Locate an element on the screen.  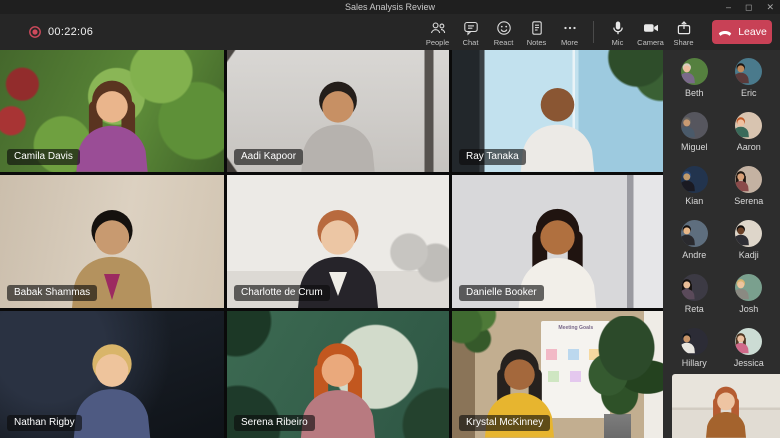
react-icon is located at coordinates (503, 28).